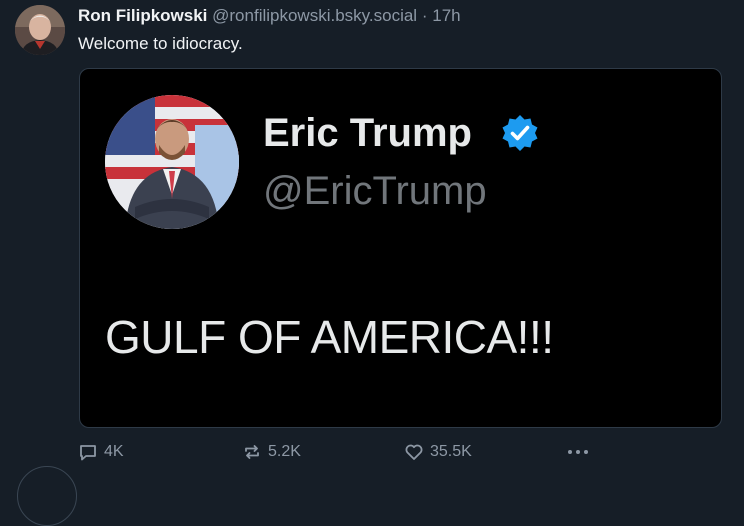 This screenshot has height=526, width=744. Describe the element at coordinates (329, 337) in the screenshot. I see `embedded-text: GULF OF AMERICA!!!` at that location.